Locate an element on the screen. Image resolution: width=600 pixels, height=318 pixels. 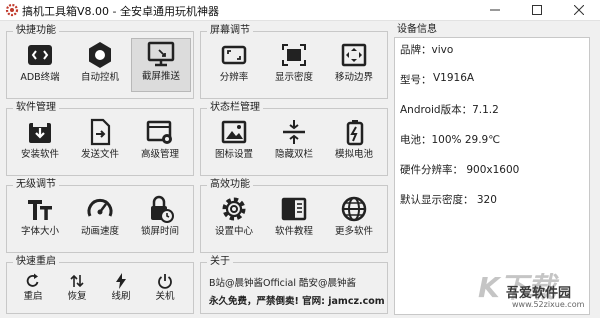
maximize-button is located at coordinates (537, 10).